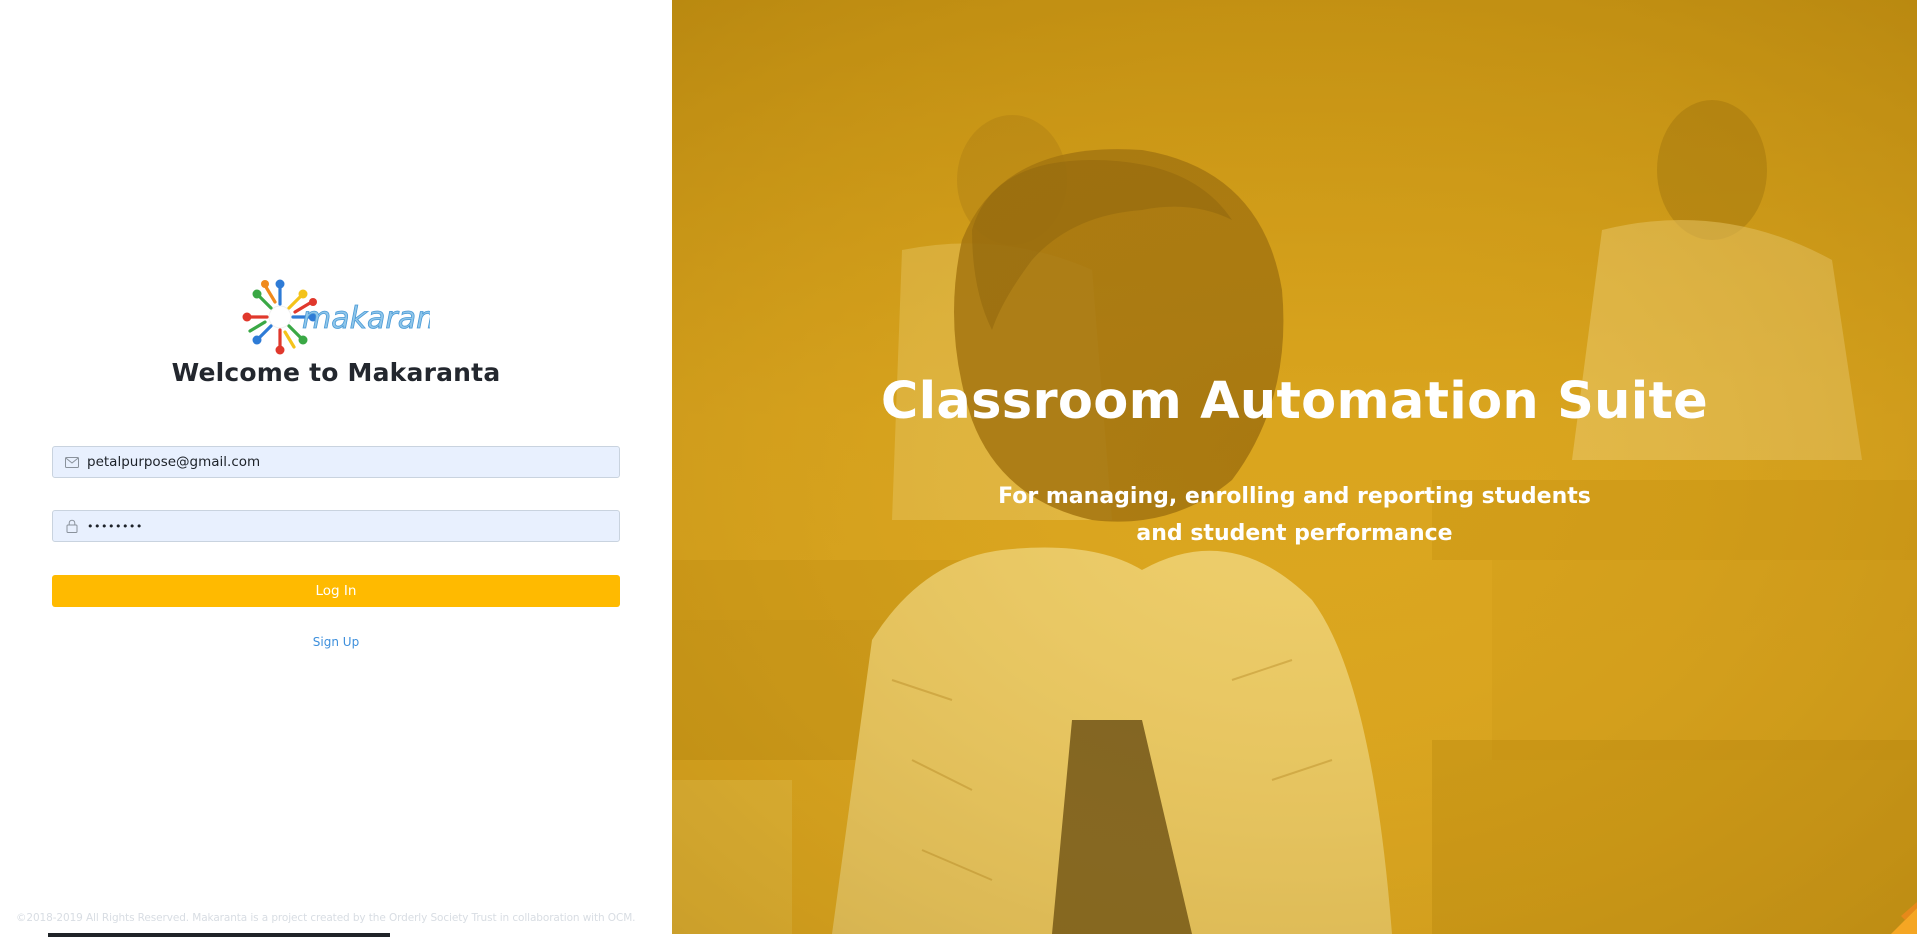  Describe the element at coordinates (353, 526) in the screenshot. I see `password-input` at that location.